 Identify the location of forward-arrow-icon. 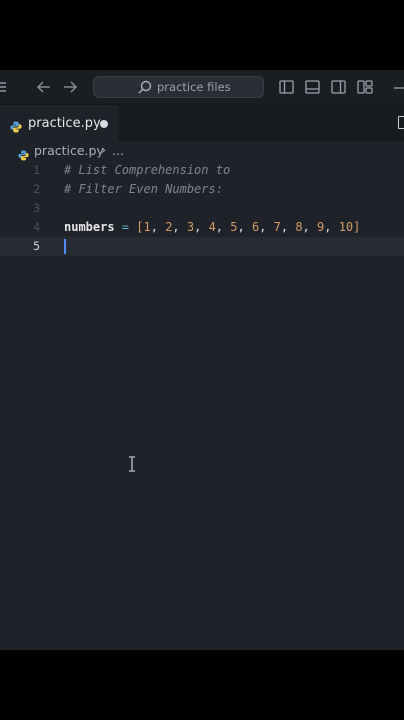
(70, 87).